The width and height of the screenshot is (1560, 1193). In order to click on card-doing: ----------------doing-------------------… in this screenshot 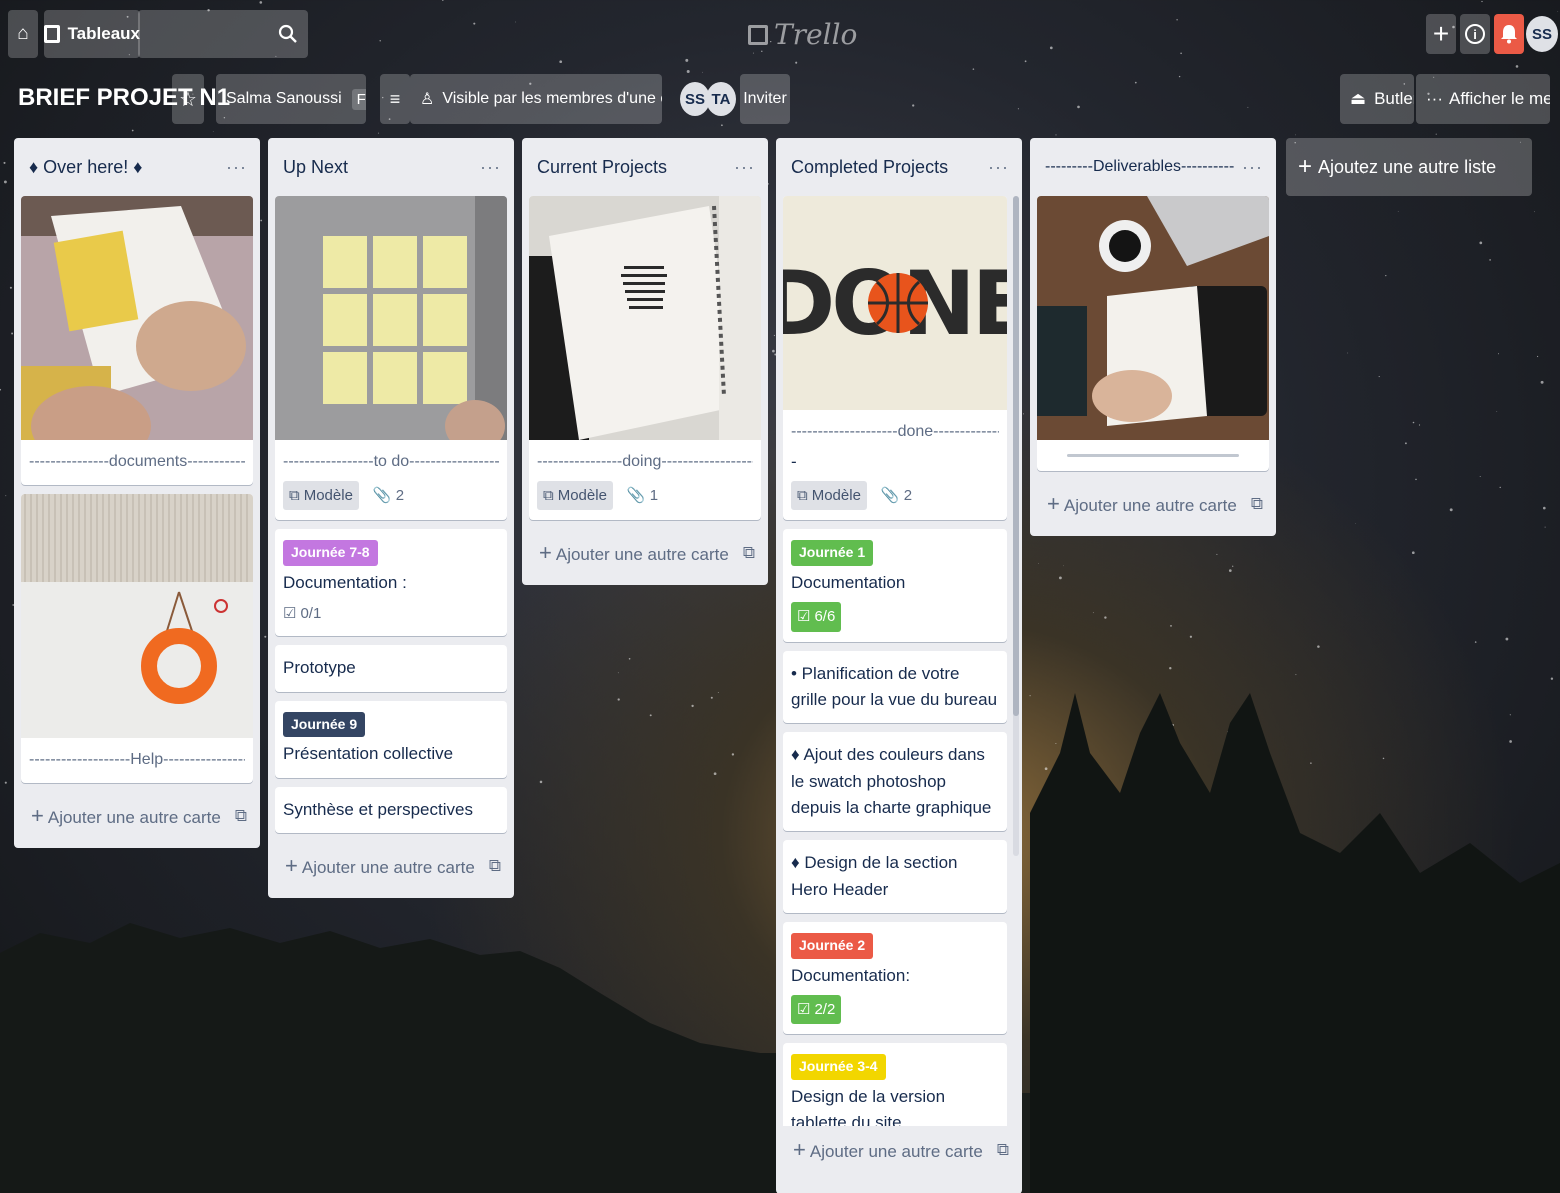, I will do `click(645, 358)`.